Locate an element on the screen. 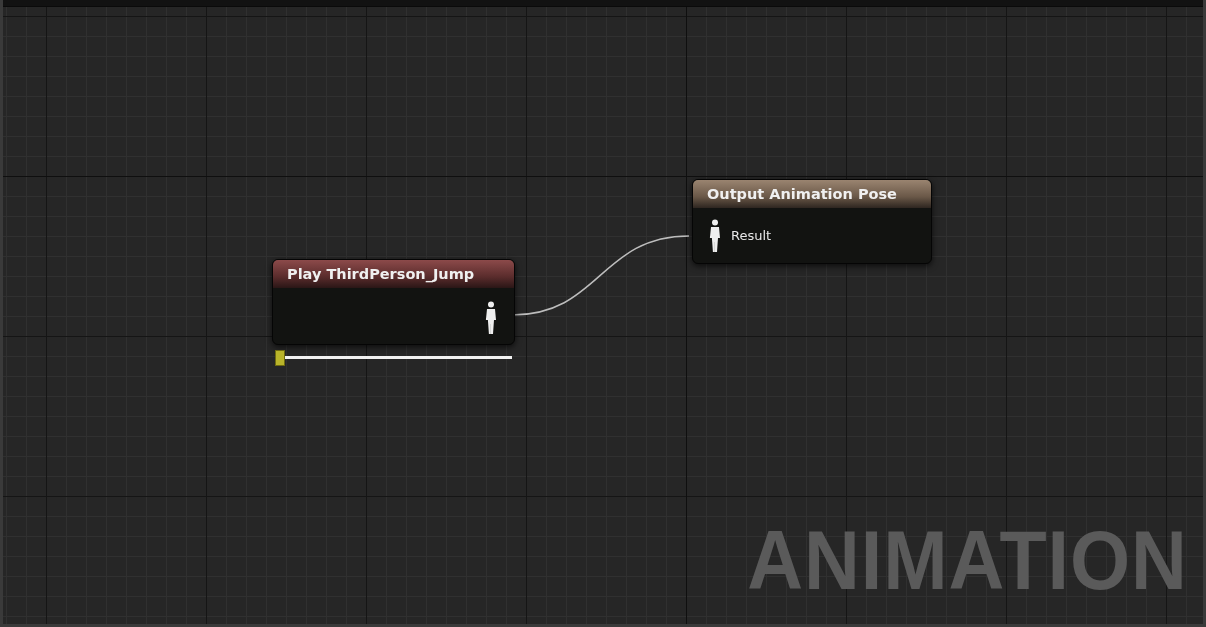  slider-thumb is located at coordinates (280, 358).